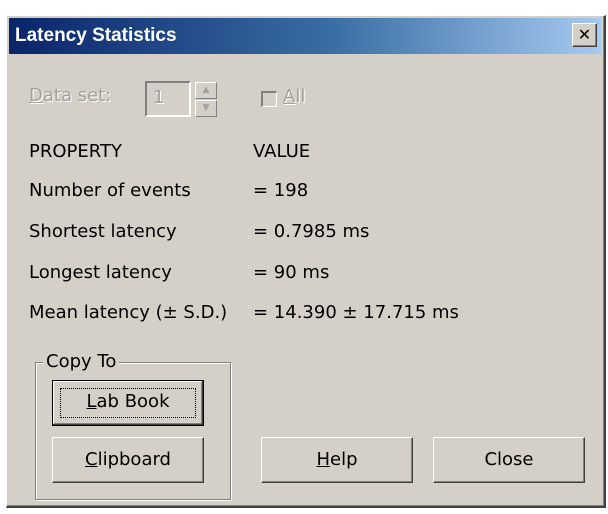 The width and height of the screenshot is (608, 514). Describe the element at coordinates (305, 36) in the screenshot. I see `title-bar: Latency Statistics ✕` at that location.